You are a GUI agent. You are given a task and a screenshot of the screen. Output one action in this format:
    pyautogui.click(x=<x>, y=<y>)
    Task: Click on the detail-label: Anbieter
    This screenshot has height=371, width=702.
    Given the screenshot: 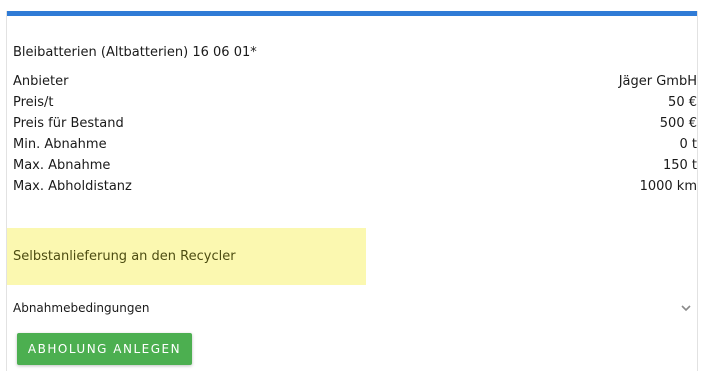 What is the action you would take?
    pyautogui.click(x=41, y=81)
    